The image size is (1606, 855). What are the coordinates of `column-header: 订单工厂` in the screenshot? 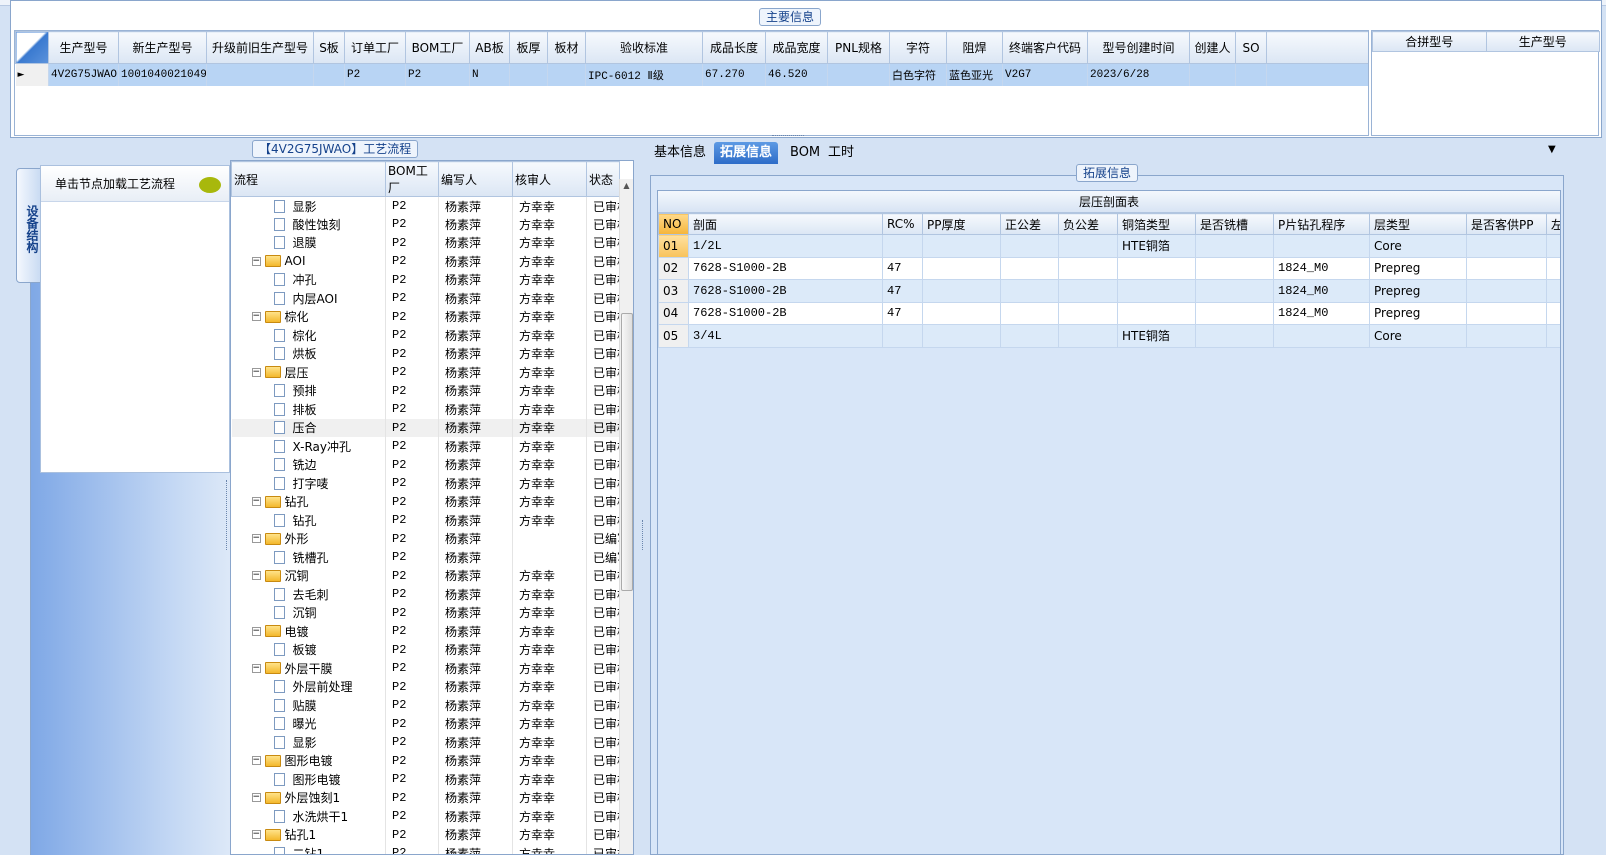 It's located at (375, 47).